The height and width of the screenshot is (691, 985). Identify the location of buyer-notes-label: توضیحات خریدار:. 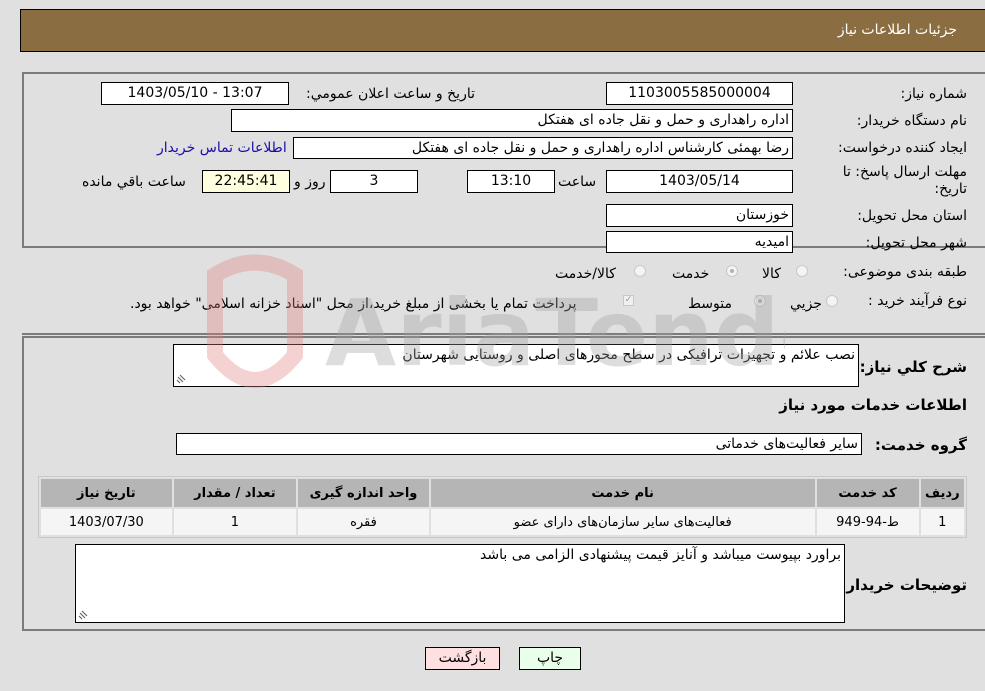
(903, 585).